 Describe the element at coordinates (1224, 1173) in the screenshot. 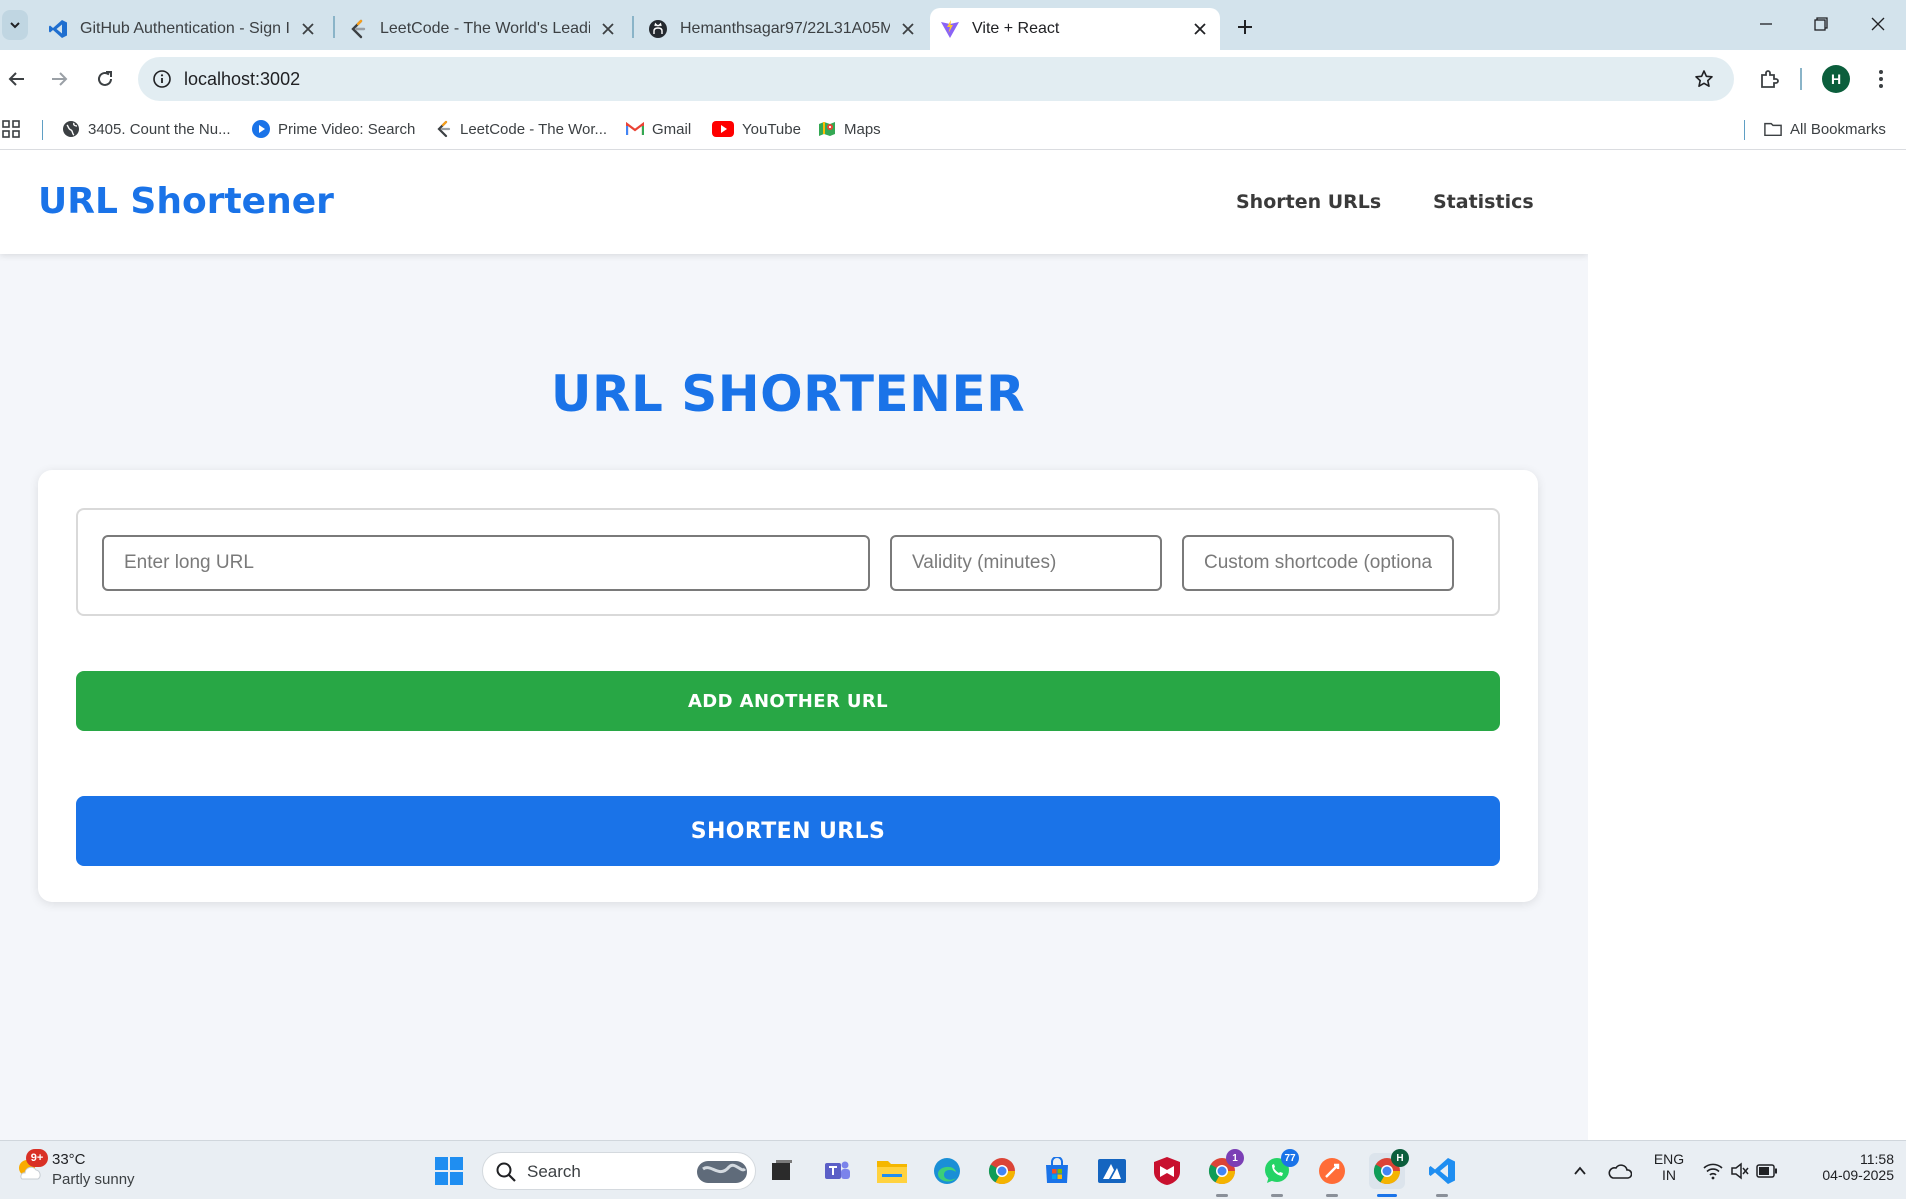

I see `chrome-profile-icon: 1` at that location.